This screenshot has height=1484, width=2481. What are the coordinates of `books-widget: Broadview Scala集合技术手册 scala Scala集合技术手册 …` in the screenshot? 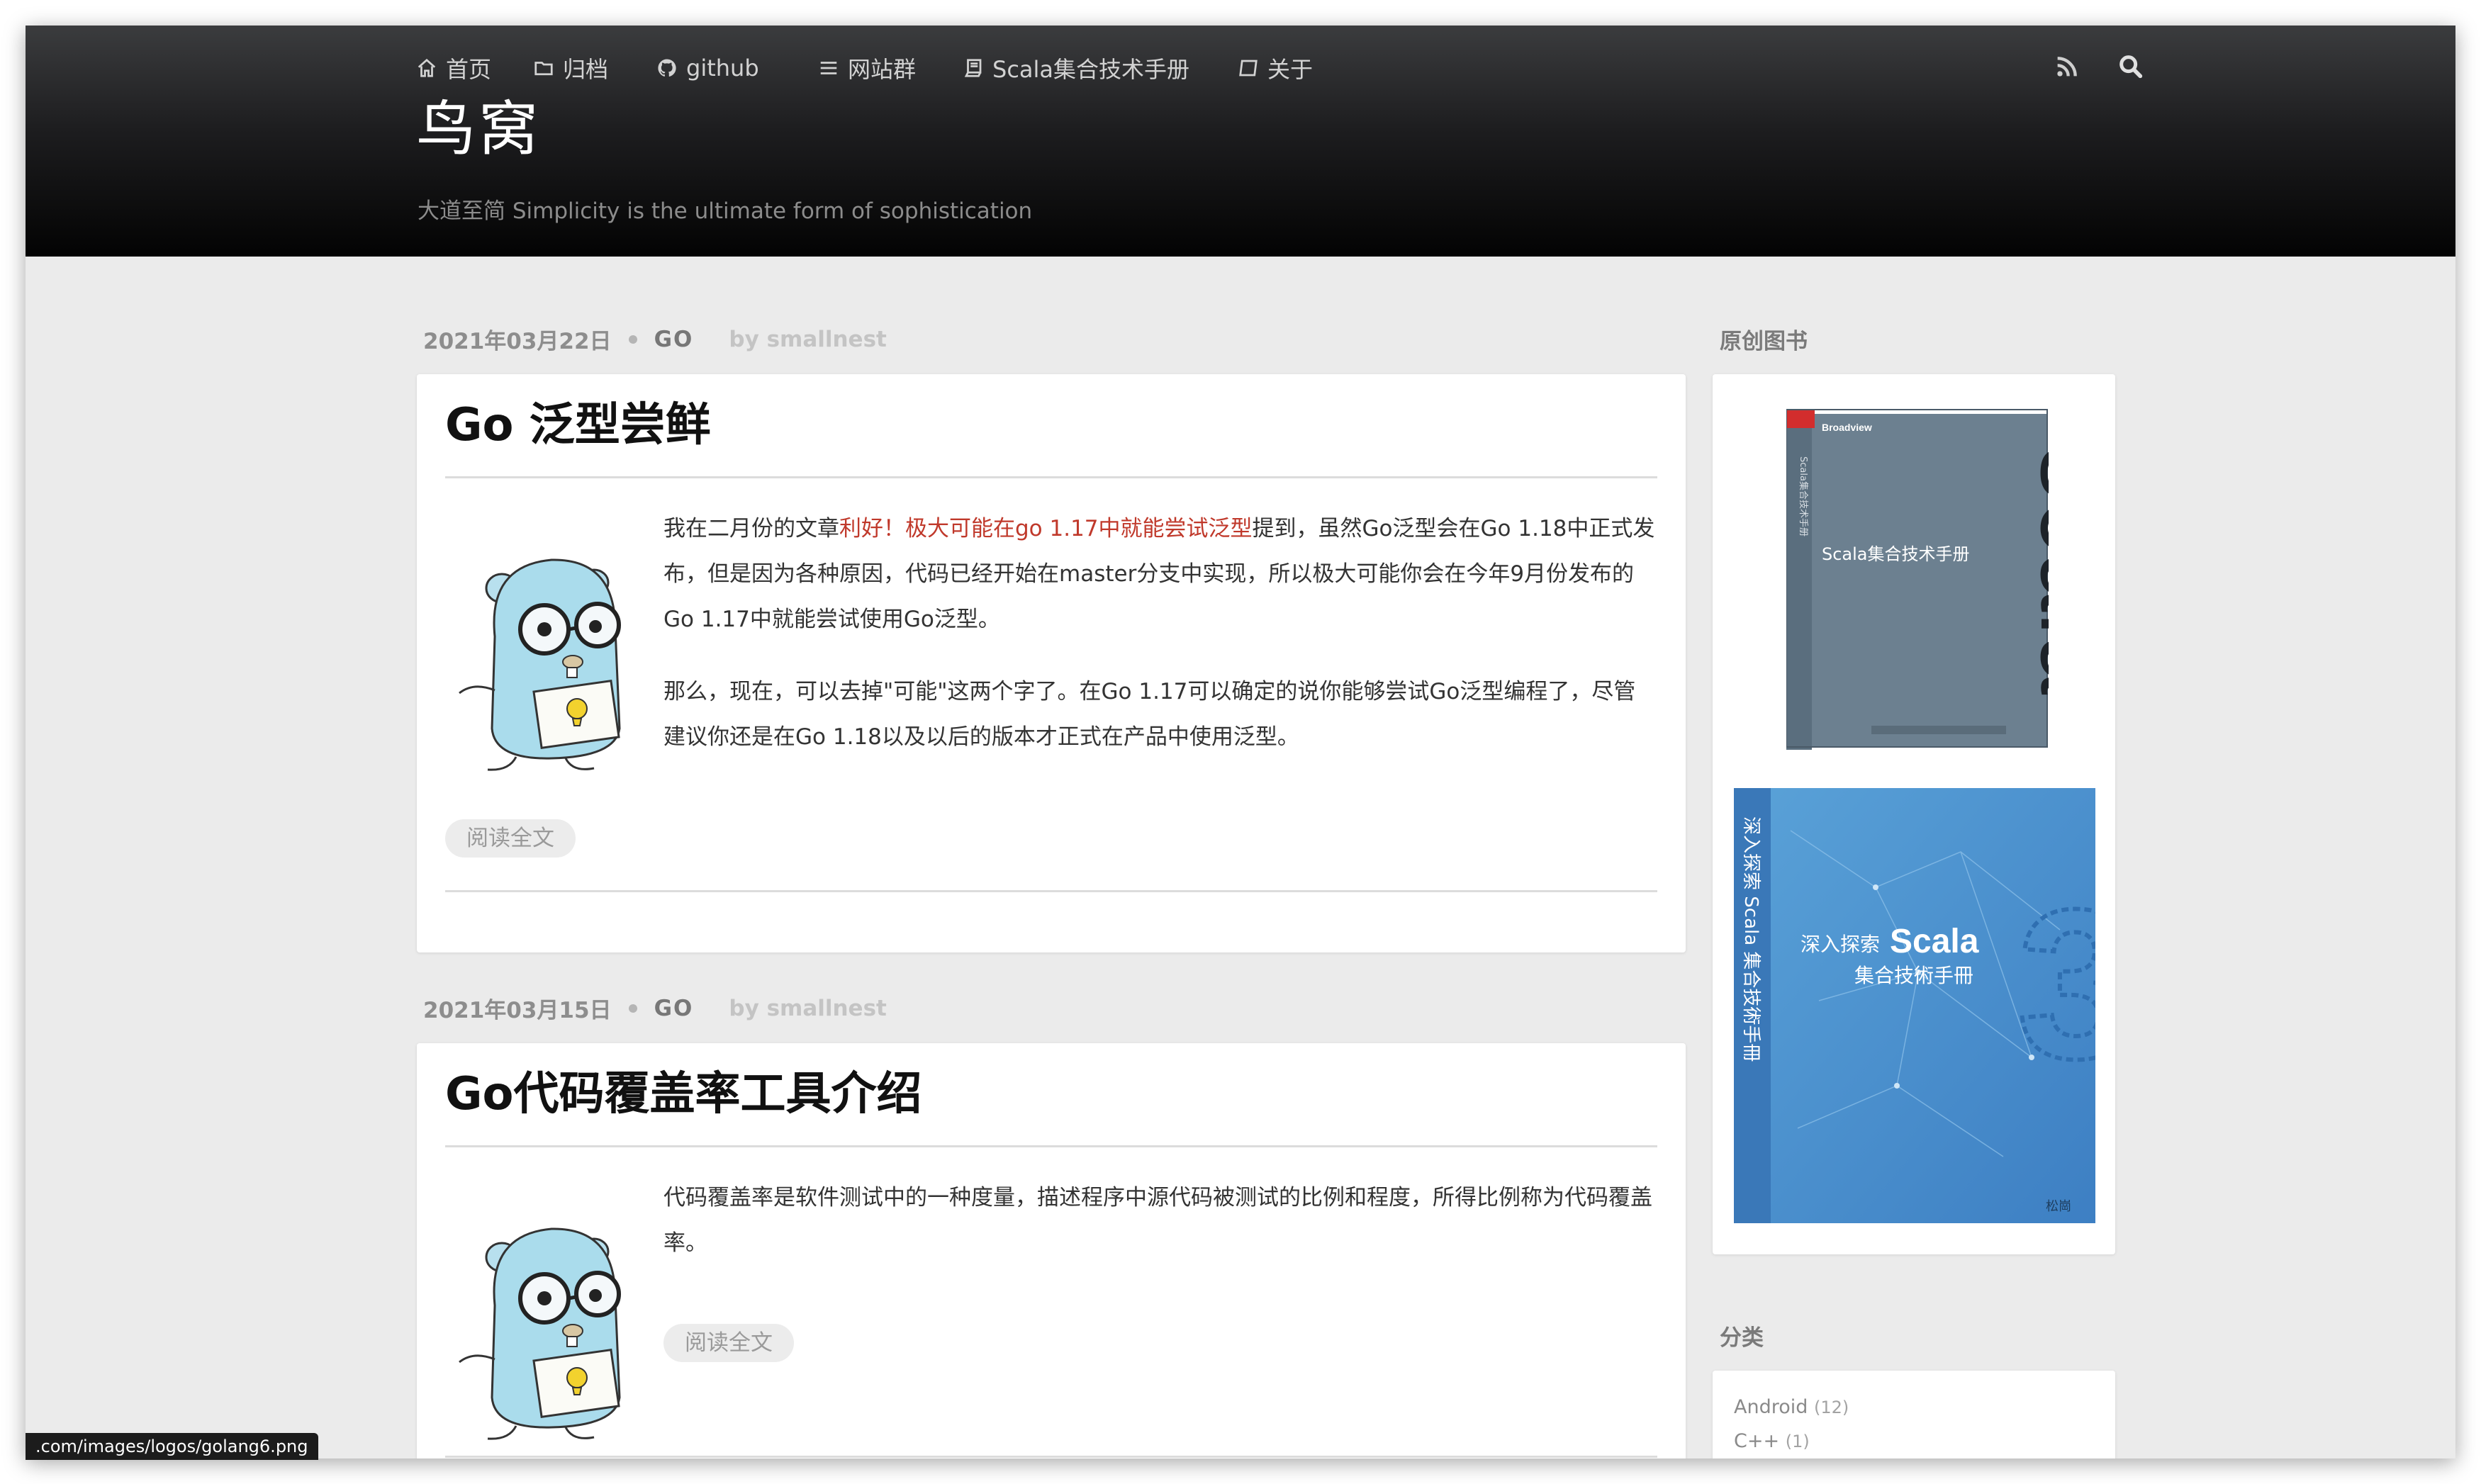 It's located at (1914, 814).